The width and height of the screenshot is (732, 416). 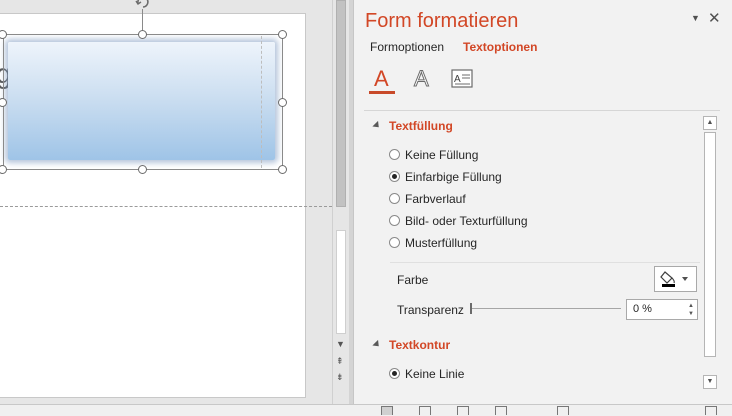 I want to click on section-header-text-outline: Textkontur, so click(x=411, y=345).